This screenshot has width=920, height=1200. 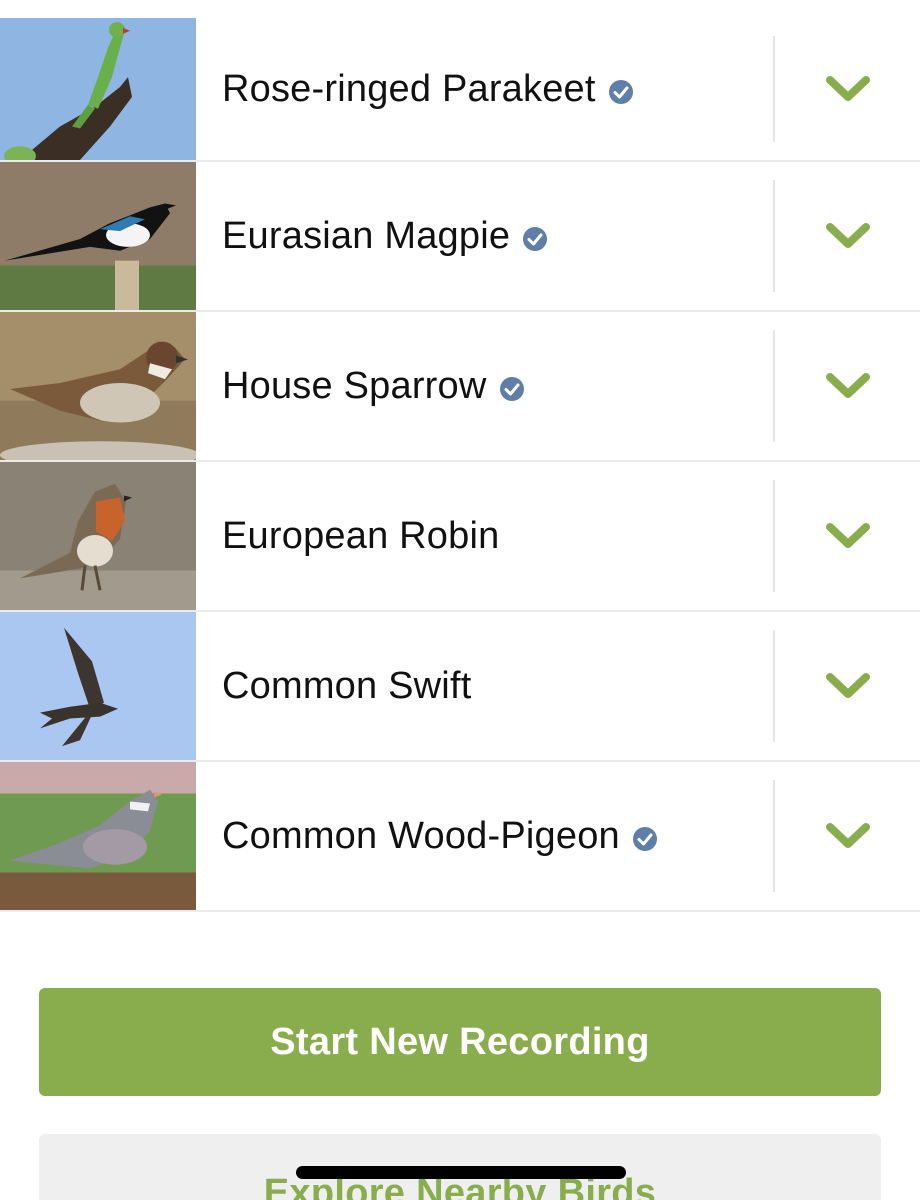 I want to click on bird-name: Common Swift, so click(x=347, y=685).